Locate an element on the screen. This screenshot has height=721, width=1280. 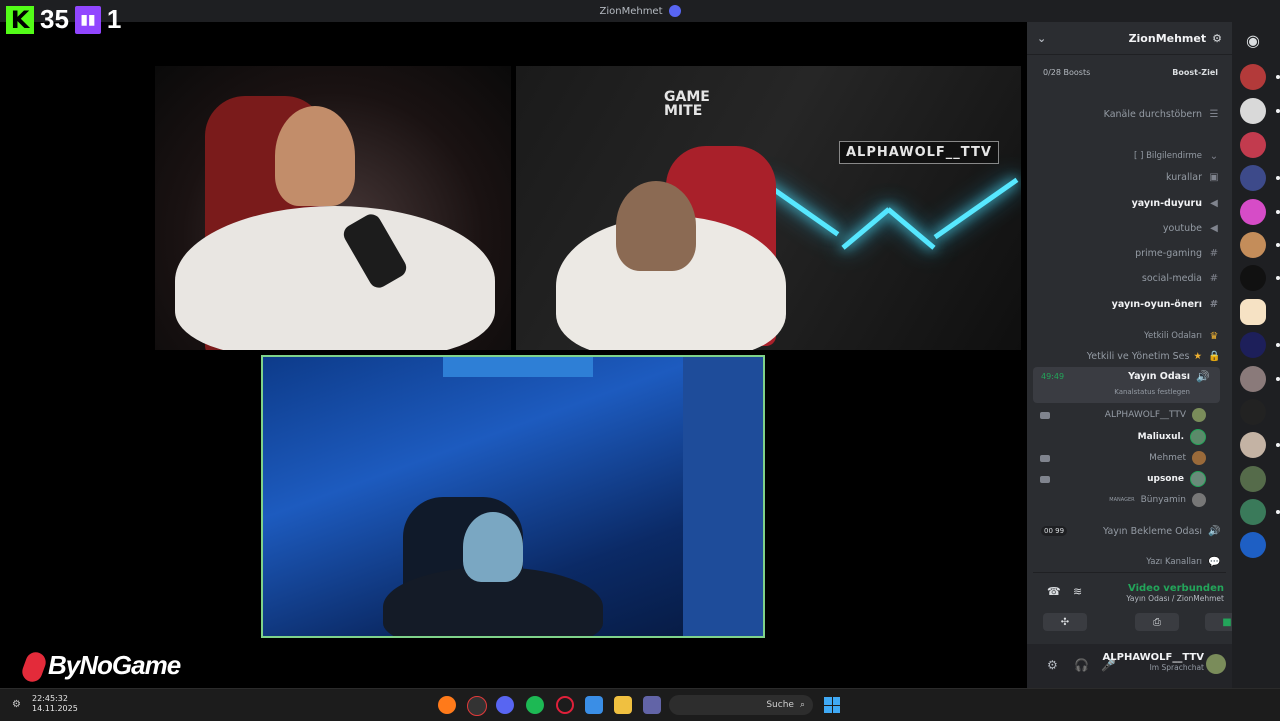
category-bilgilendirme: [ ] Bilgilendirme ⌄ is located at coordinates (1129, 156).